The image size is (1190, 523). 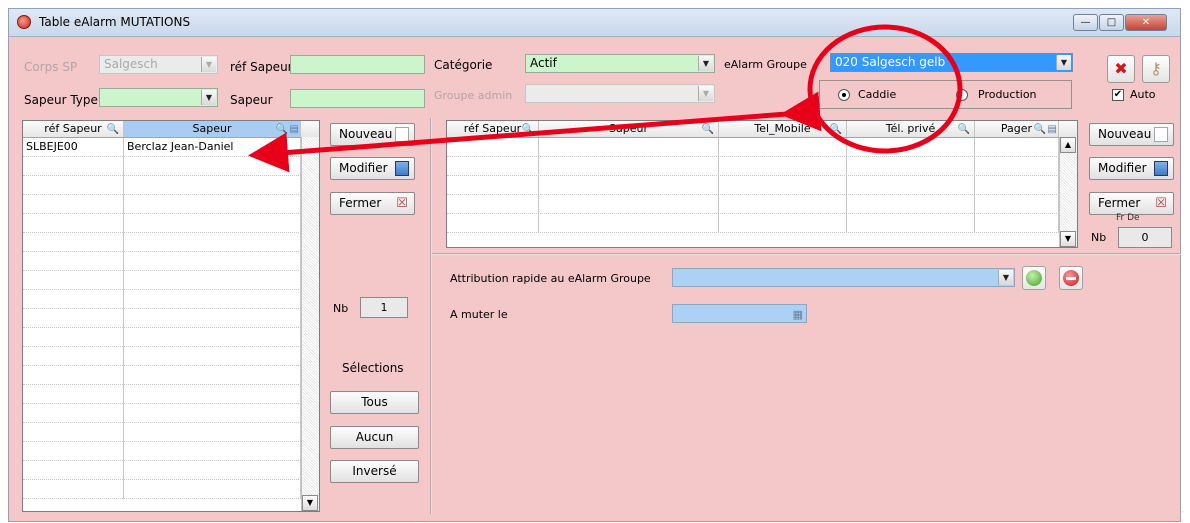 What do you see at coordinates (620, 63) in the screenshot?
I see `categorie-select: Actif ▼` at bounding box center [620, 63].